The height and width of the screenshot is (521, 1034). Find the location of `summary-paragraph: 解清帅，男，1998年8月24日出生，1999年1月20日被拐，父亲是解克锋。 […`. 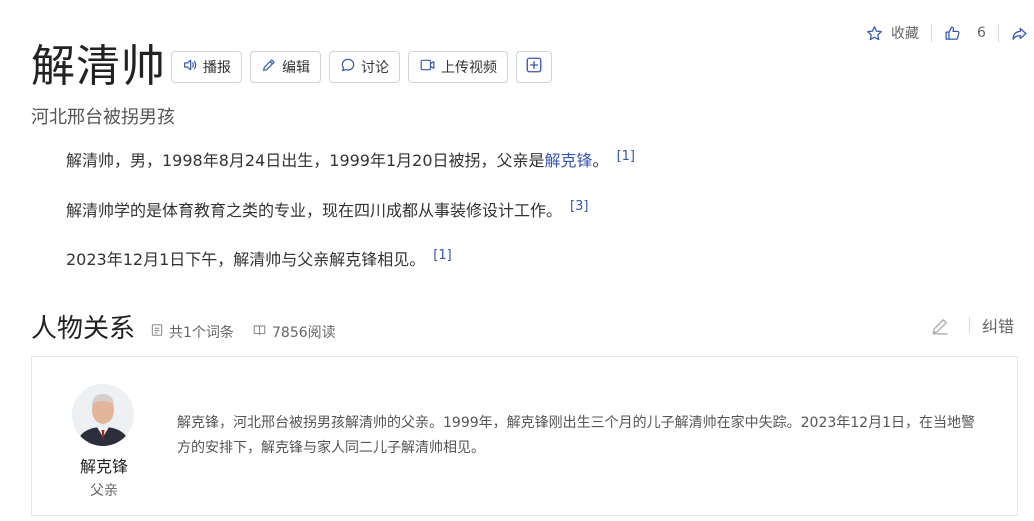

summary-paragraph: 解清帅，男，1998年8月24日出生，1999年1月20日被拐，父亲是解克锋。 [… is located at coordinates (350, 159).